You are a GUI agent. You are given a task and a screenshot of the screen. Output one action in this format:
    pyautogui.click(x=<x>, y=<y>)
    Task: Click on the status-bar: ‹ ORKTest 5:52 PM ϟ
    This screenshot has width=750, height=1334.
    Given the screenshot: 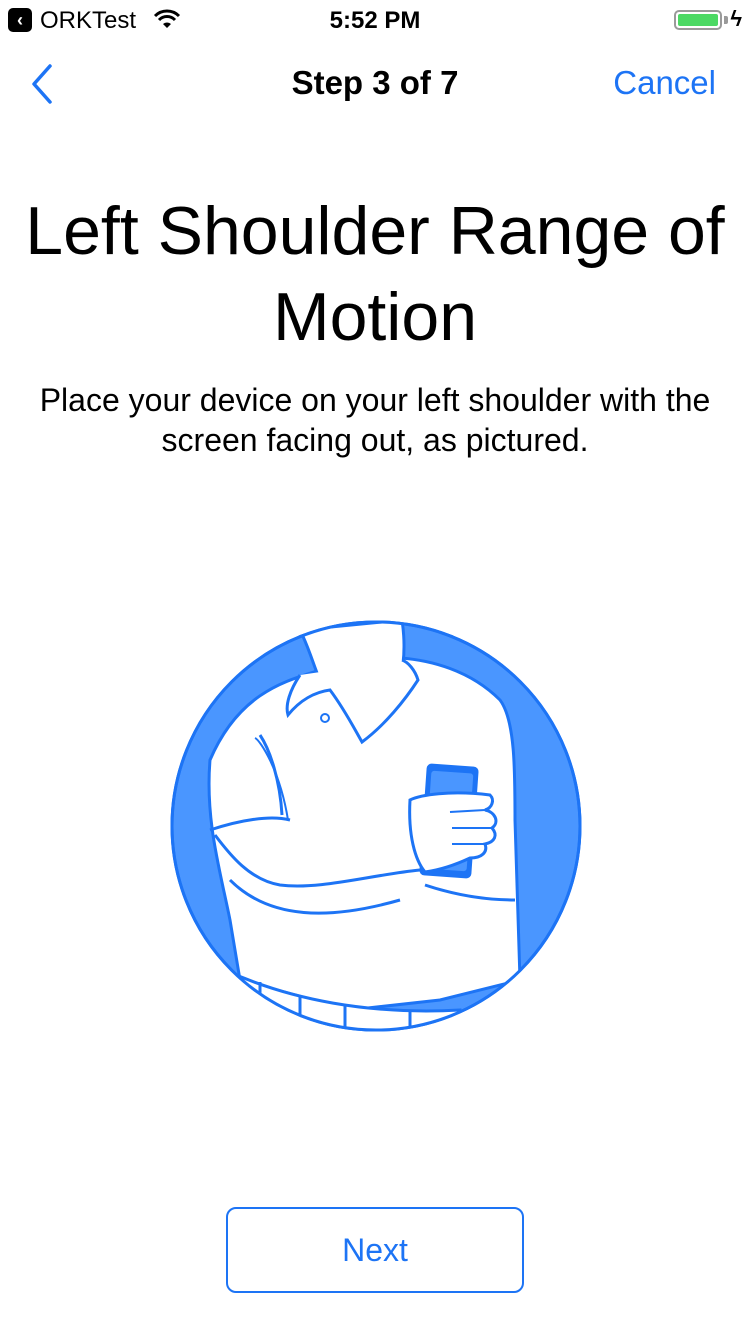 What is the action you would take?
    pyautogui.click(x=375, y=20)
    